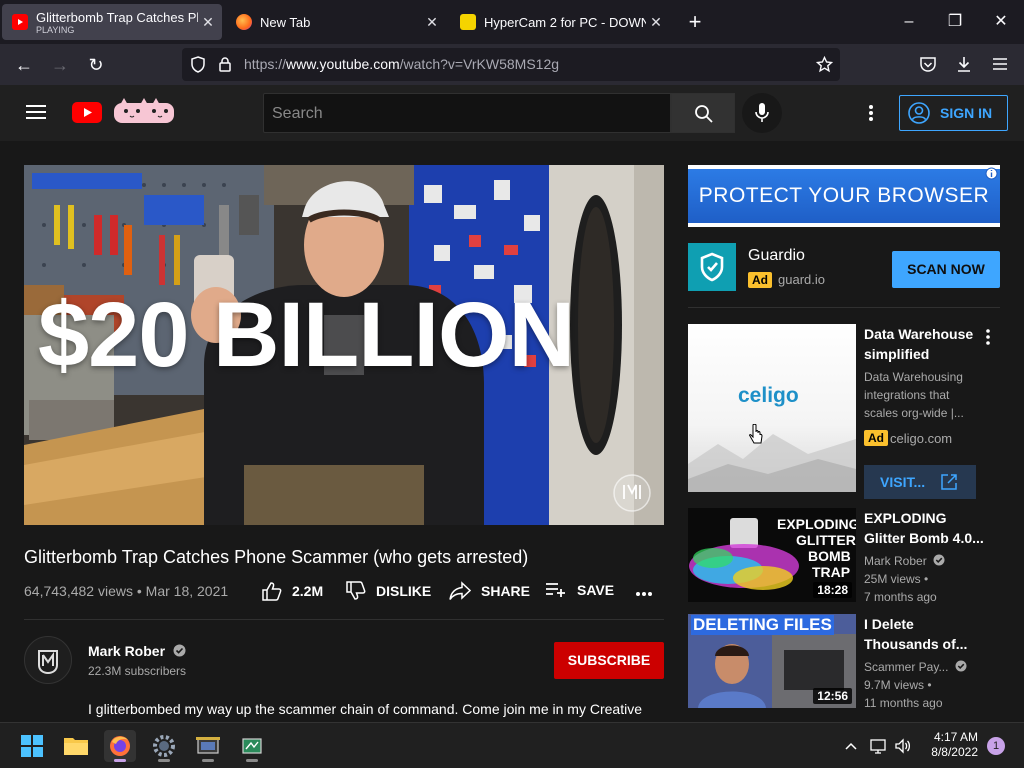 The image size is (1024, 768). What do you see at coordinates (918, 334) in the screenshot?
I see `celigo-ad-title-line-1: Data Warehouse` at bounding box center [918, 334].